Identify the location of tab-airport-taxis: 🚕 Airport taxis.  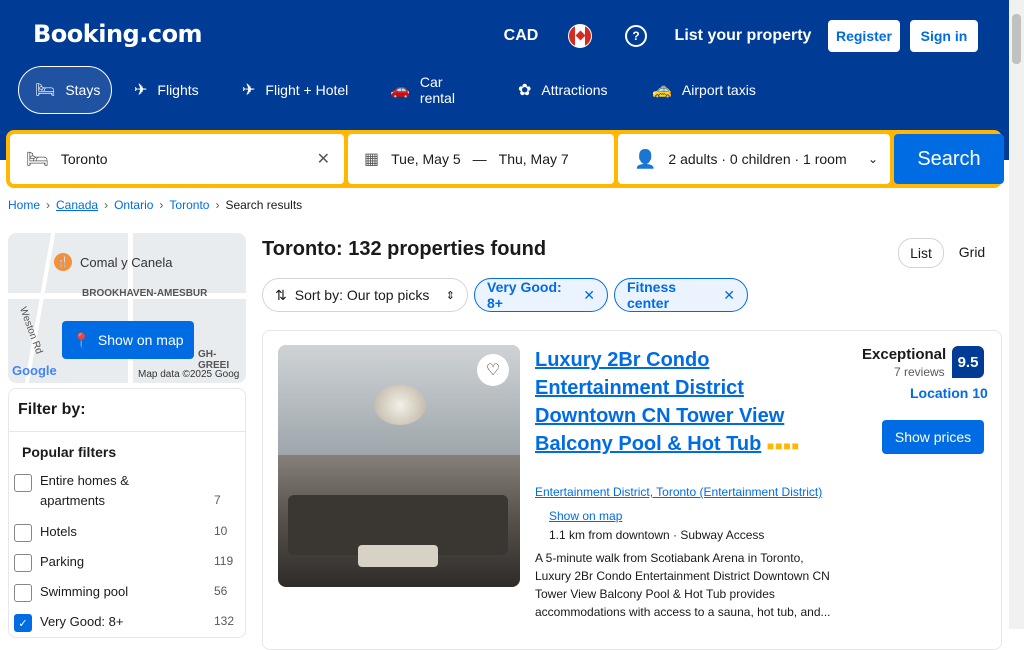
(705, 90).